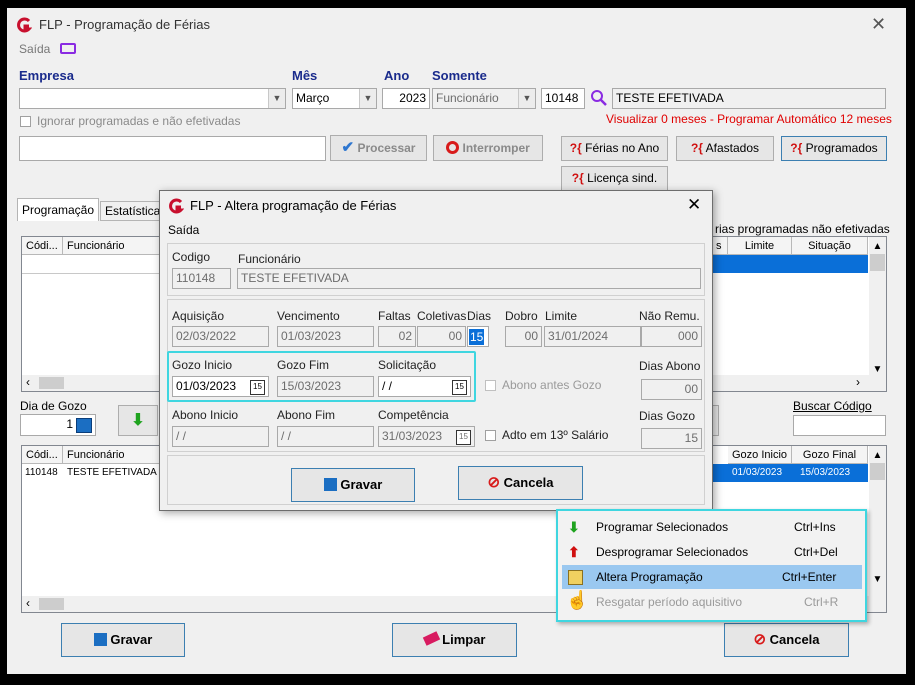  I want to click on processar-button: ✔ Processar, so click(378, 148).